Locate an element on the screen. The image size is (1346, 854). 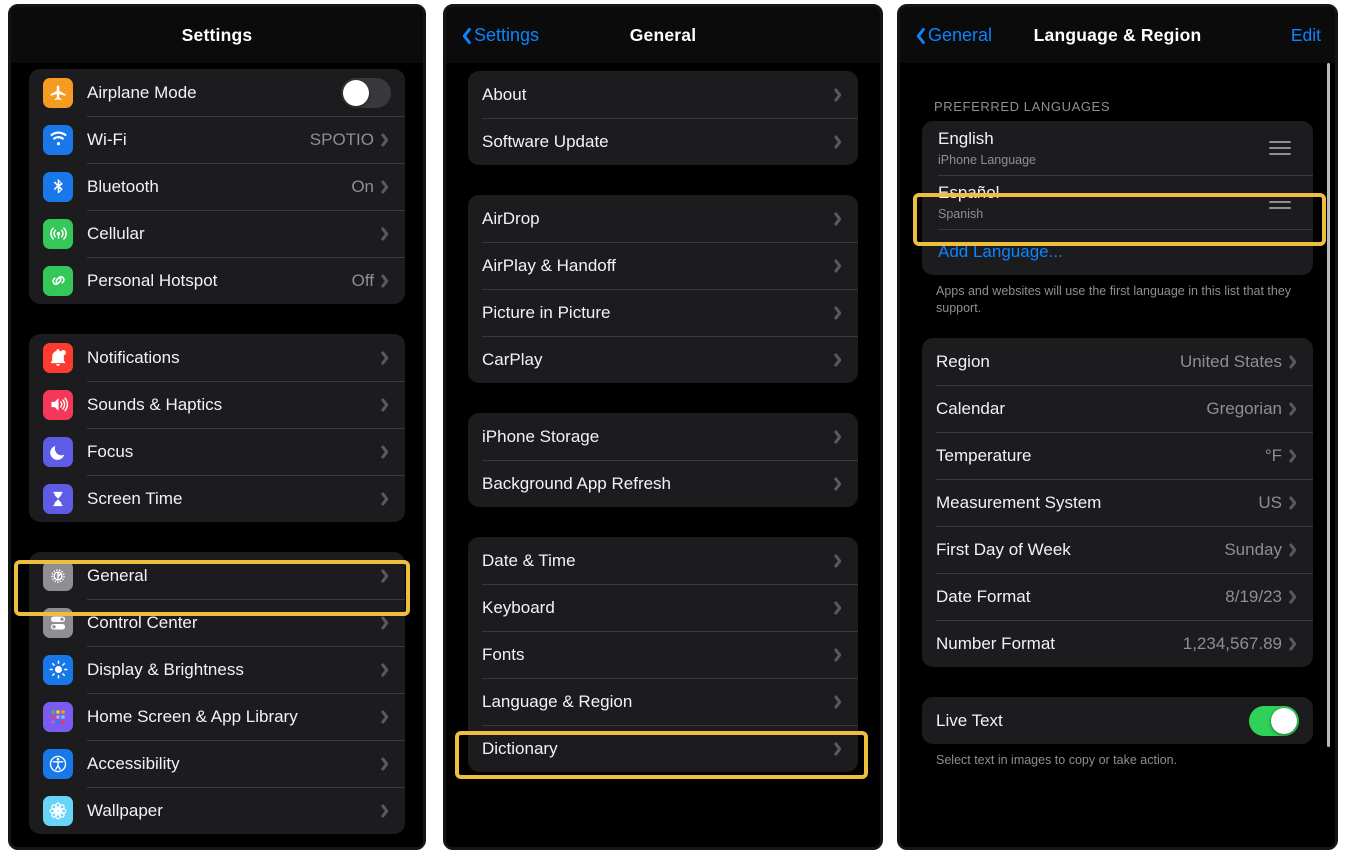
sidebar-item-screen-time: Screen Time is located at coordinates (217, 498).